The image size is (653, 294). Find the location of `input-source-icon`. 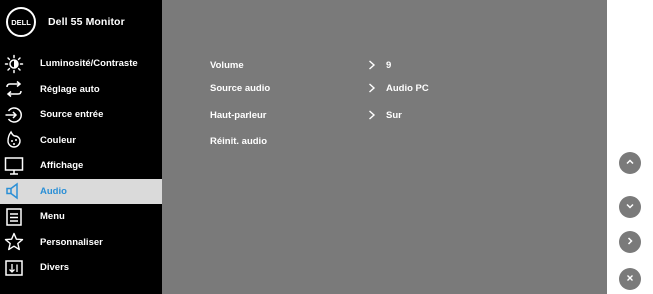

input-source-icon is located at coordinates (14, 115).